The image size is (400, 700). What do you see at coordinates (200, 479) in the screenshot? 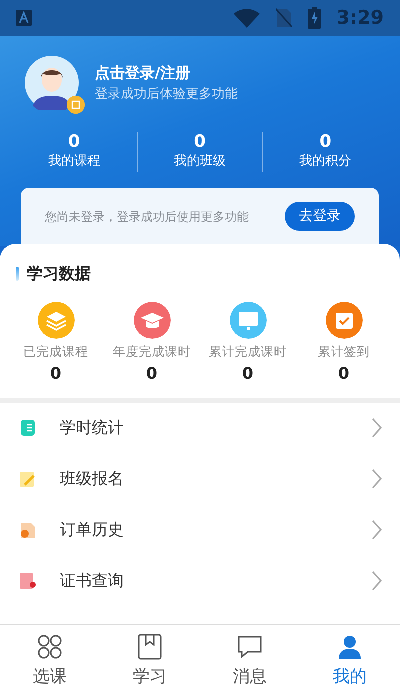
I see `menu-row: 班级报名` at bounding box center [200, 479].